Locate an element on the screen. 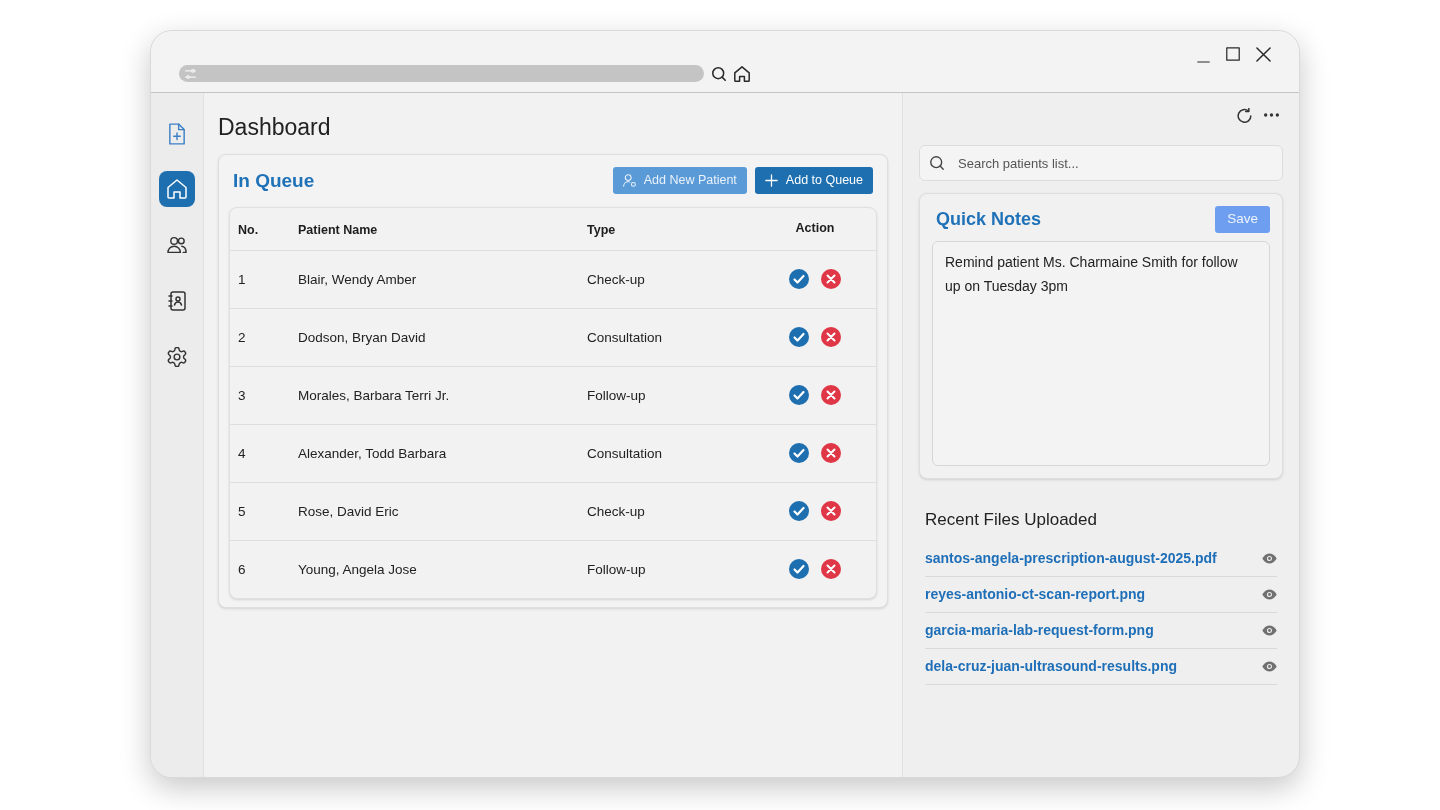 Image resolution: width=1440 pixels, height=810 pixels. table-cell: Dodson, Bryan David is located at coordinates (362, 338).